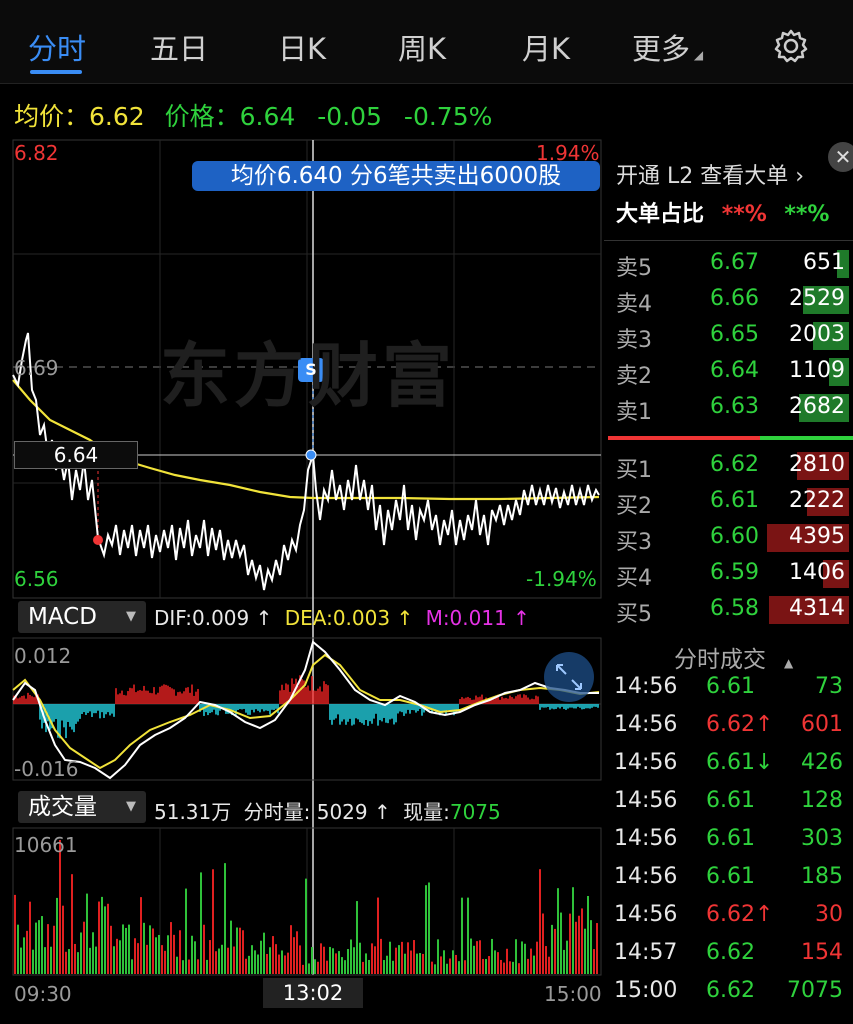  Describe the element at coordinates (840, 157) in the screenshot. I see `close-icon: ✕` at that location.